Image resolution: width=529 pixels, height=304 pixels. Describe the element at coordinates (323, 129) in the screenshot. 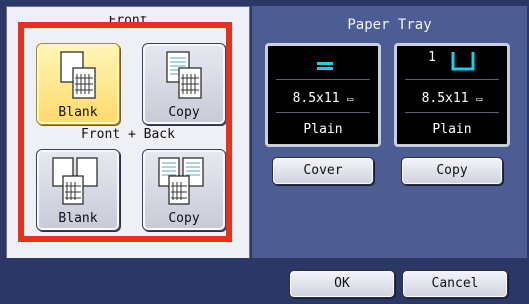

I see `tray-cover-type: Plain` at that location.